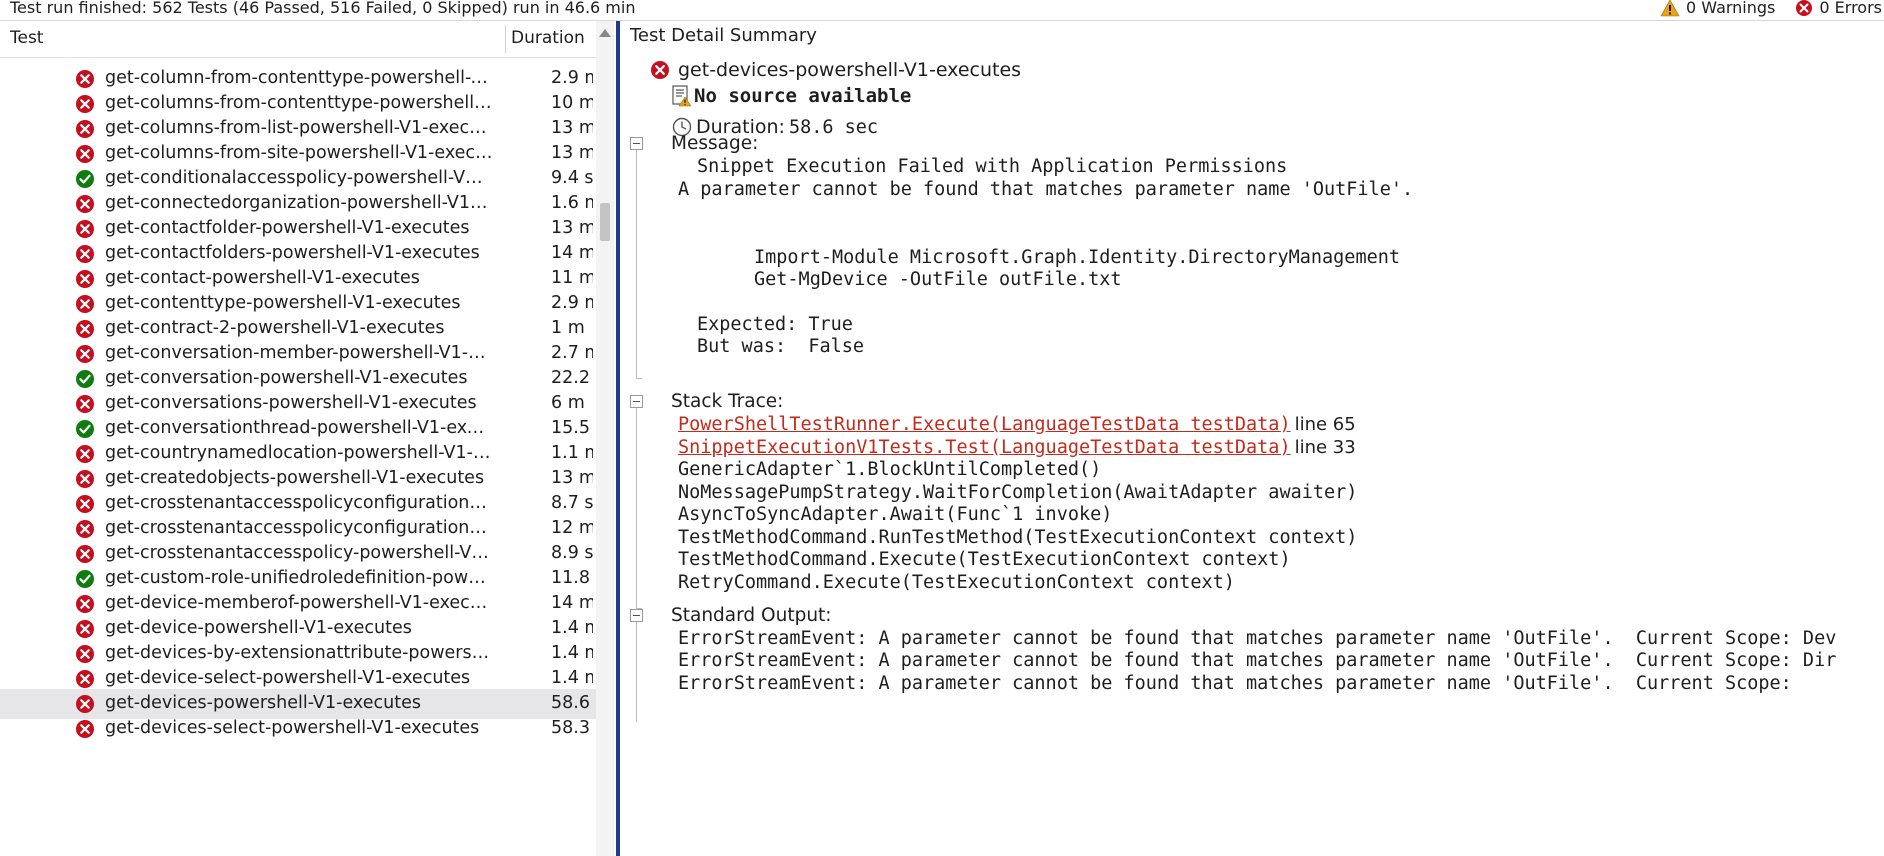  Describe the element at coordinates (275, 328) in the screenshot. I see `test-row-name: get-contract-2-powershell-V1-executes` at that location.